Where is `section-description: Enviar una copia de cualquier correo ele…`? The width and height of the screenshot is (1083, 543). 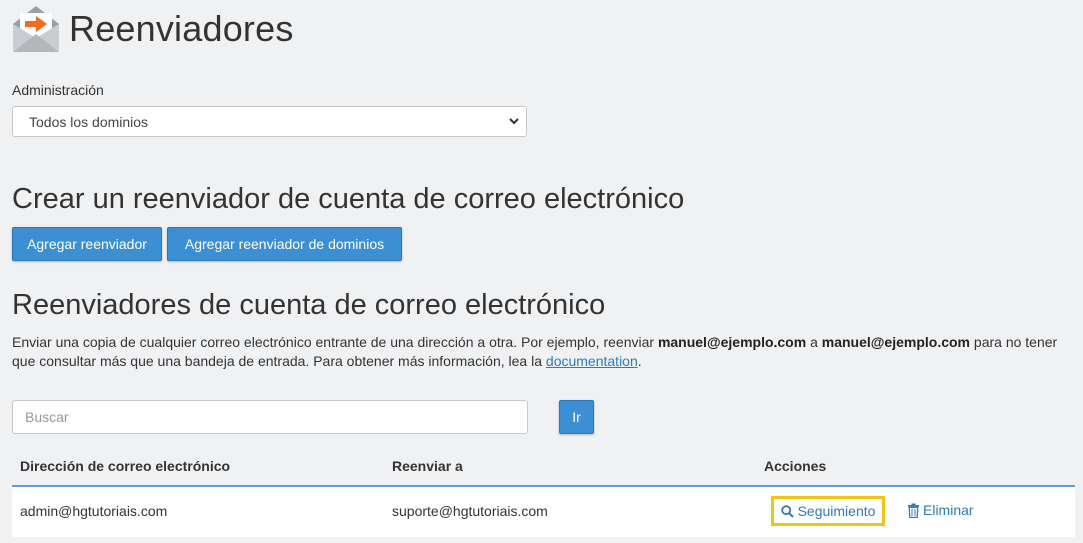 section-description: Enviar una copia de cualquier correo ele… is located at coordinates (543, 352).